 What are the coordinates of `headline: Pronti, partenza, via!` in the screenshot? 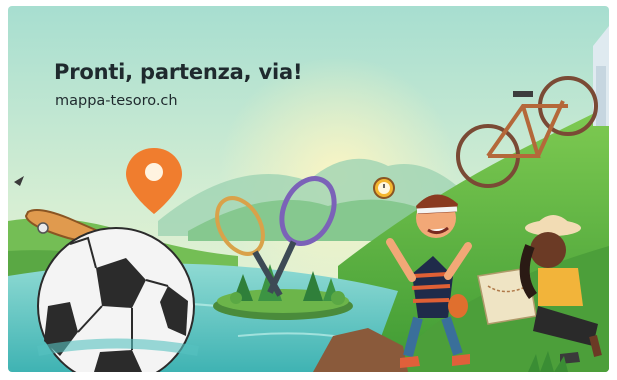 It's located at (178, 72).